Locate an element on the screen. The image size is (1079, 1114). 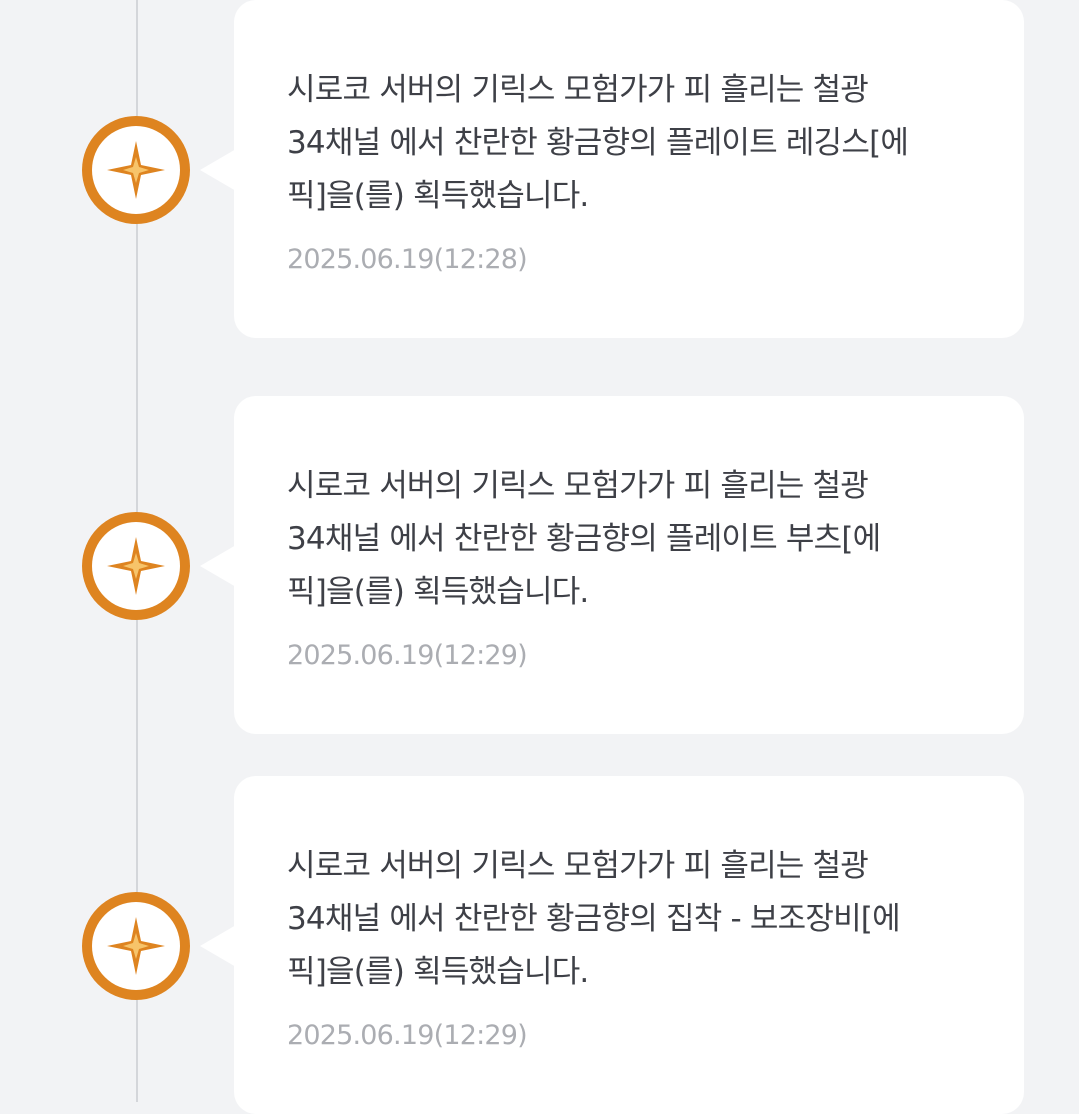
message-line: 34채널 에서 찬란한 황금향의 플레이트 부츠[에 is located at coordinates (584, 539).